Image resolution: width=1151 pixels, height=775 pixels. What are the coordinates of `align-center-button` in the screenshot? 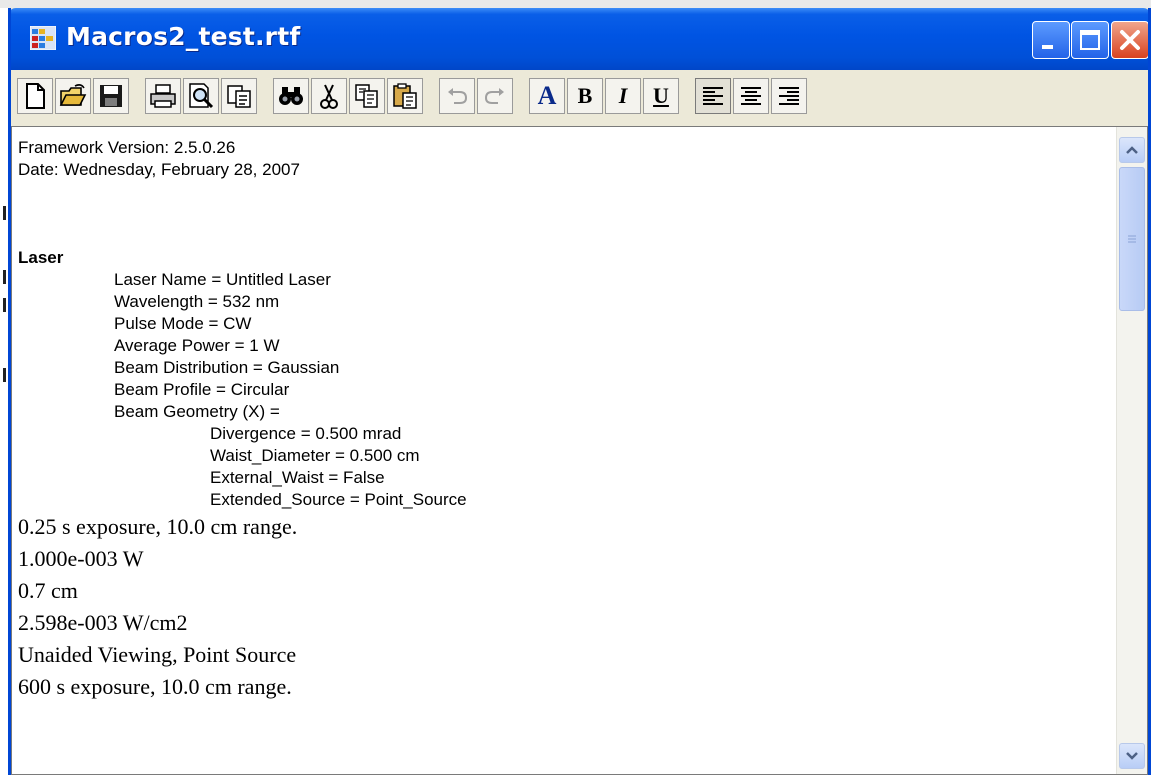 It's located at (751, 96).